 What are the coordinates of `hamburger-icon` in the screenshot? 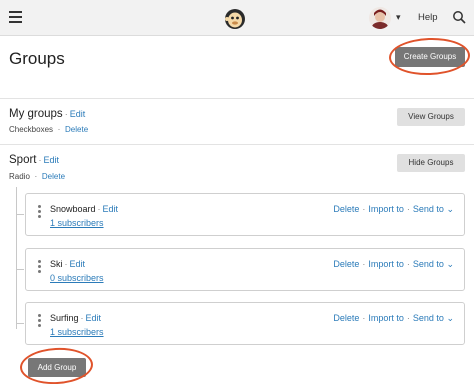 It's located at (15, 17).